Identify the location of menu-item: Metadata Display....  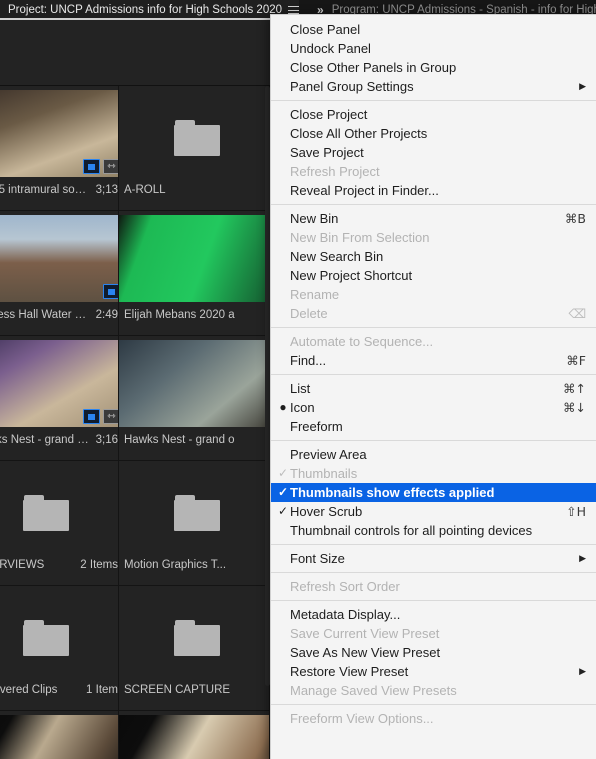
(433, 614).